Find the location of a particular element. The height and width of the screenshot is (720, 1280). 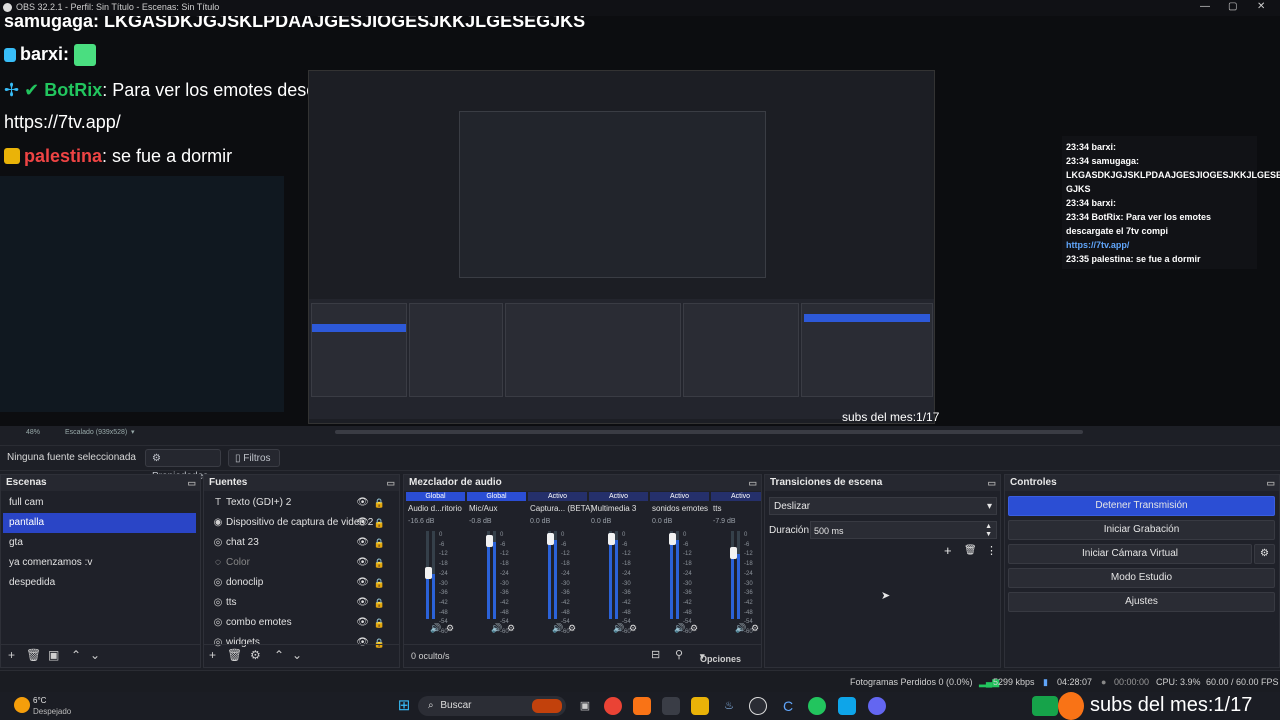

virtual-camera-settings-button: ⚙ is located at coordinates (1264, 554).